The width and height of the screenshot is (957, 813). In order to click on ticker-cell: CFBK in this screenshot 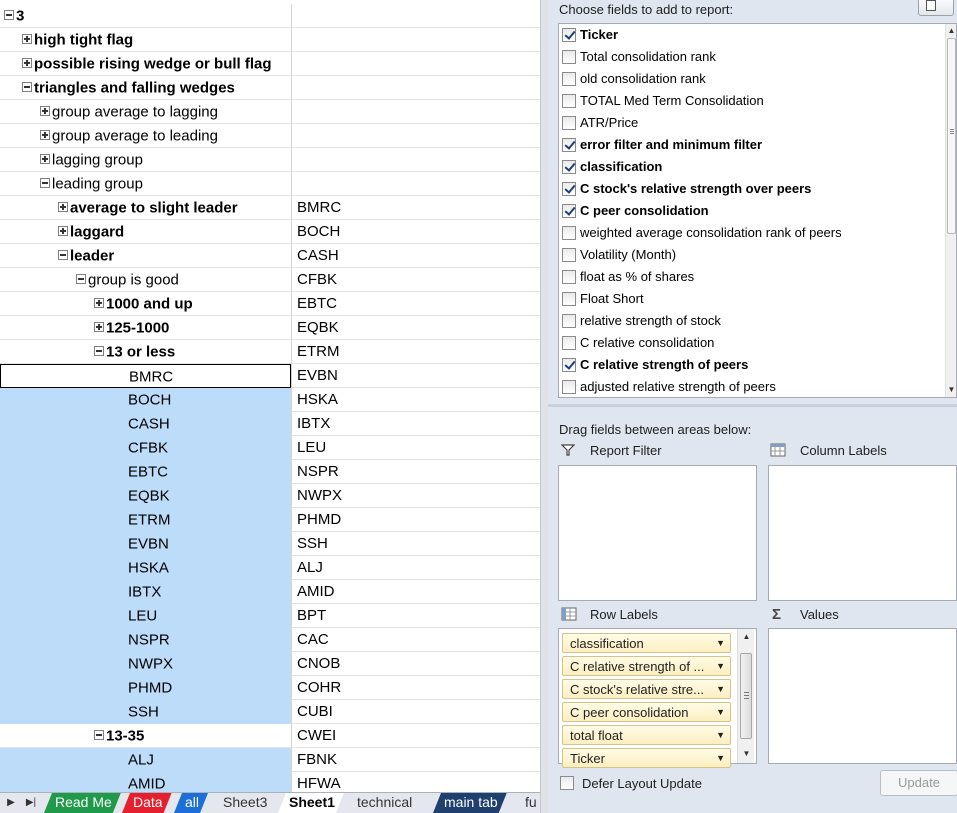, I will do `click(415, 280)`.